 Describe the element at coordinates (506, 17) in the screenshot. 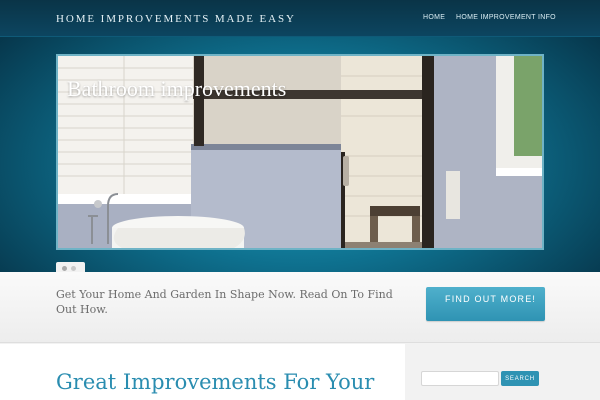

I see `nav-item-home-improvement-info: HOME IMPROVEMENT INFO` at that location.